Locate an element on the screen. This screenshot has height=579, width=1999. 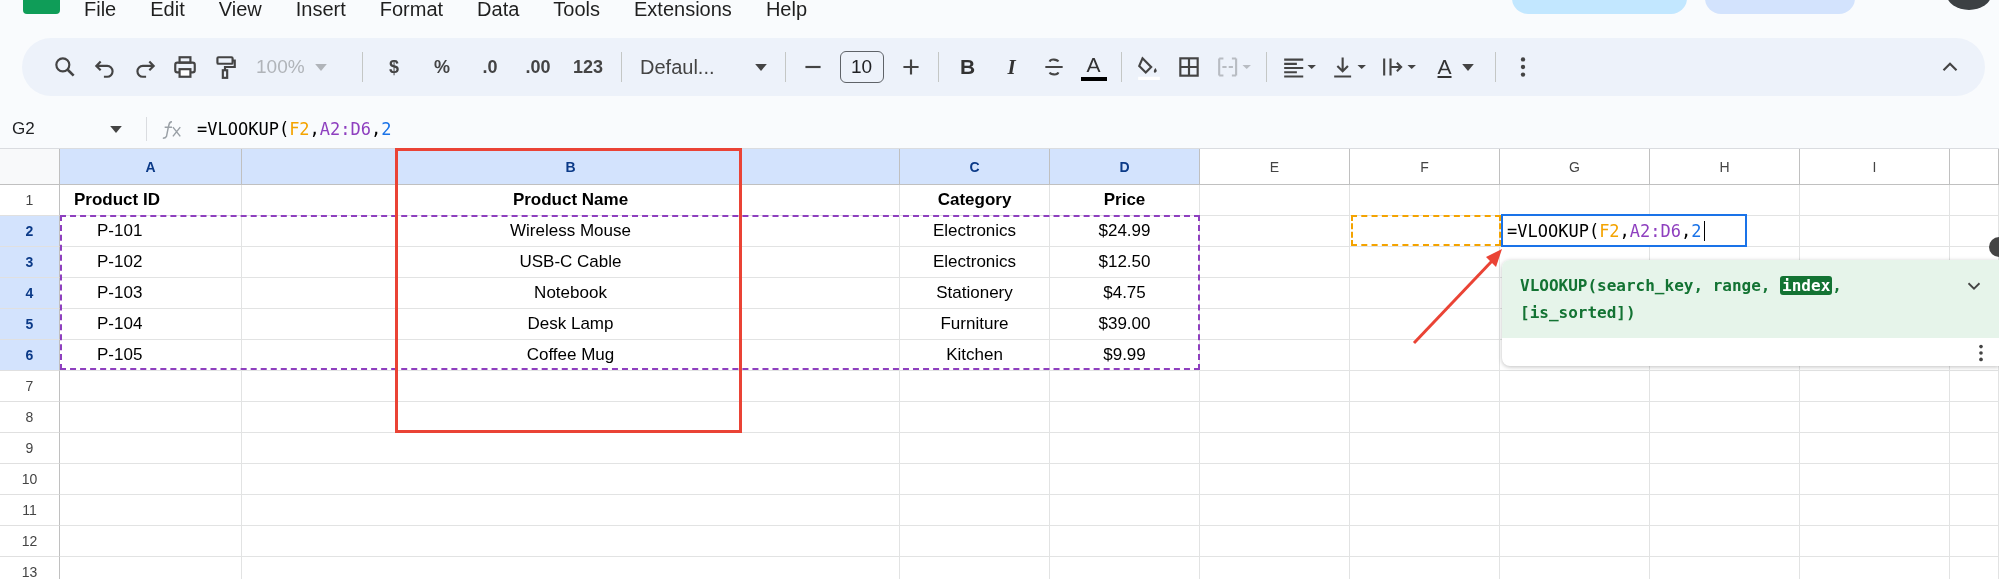
menu-item: Tools is located at coordinates (577, 10).